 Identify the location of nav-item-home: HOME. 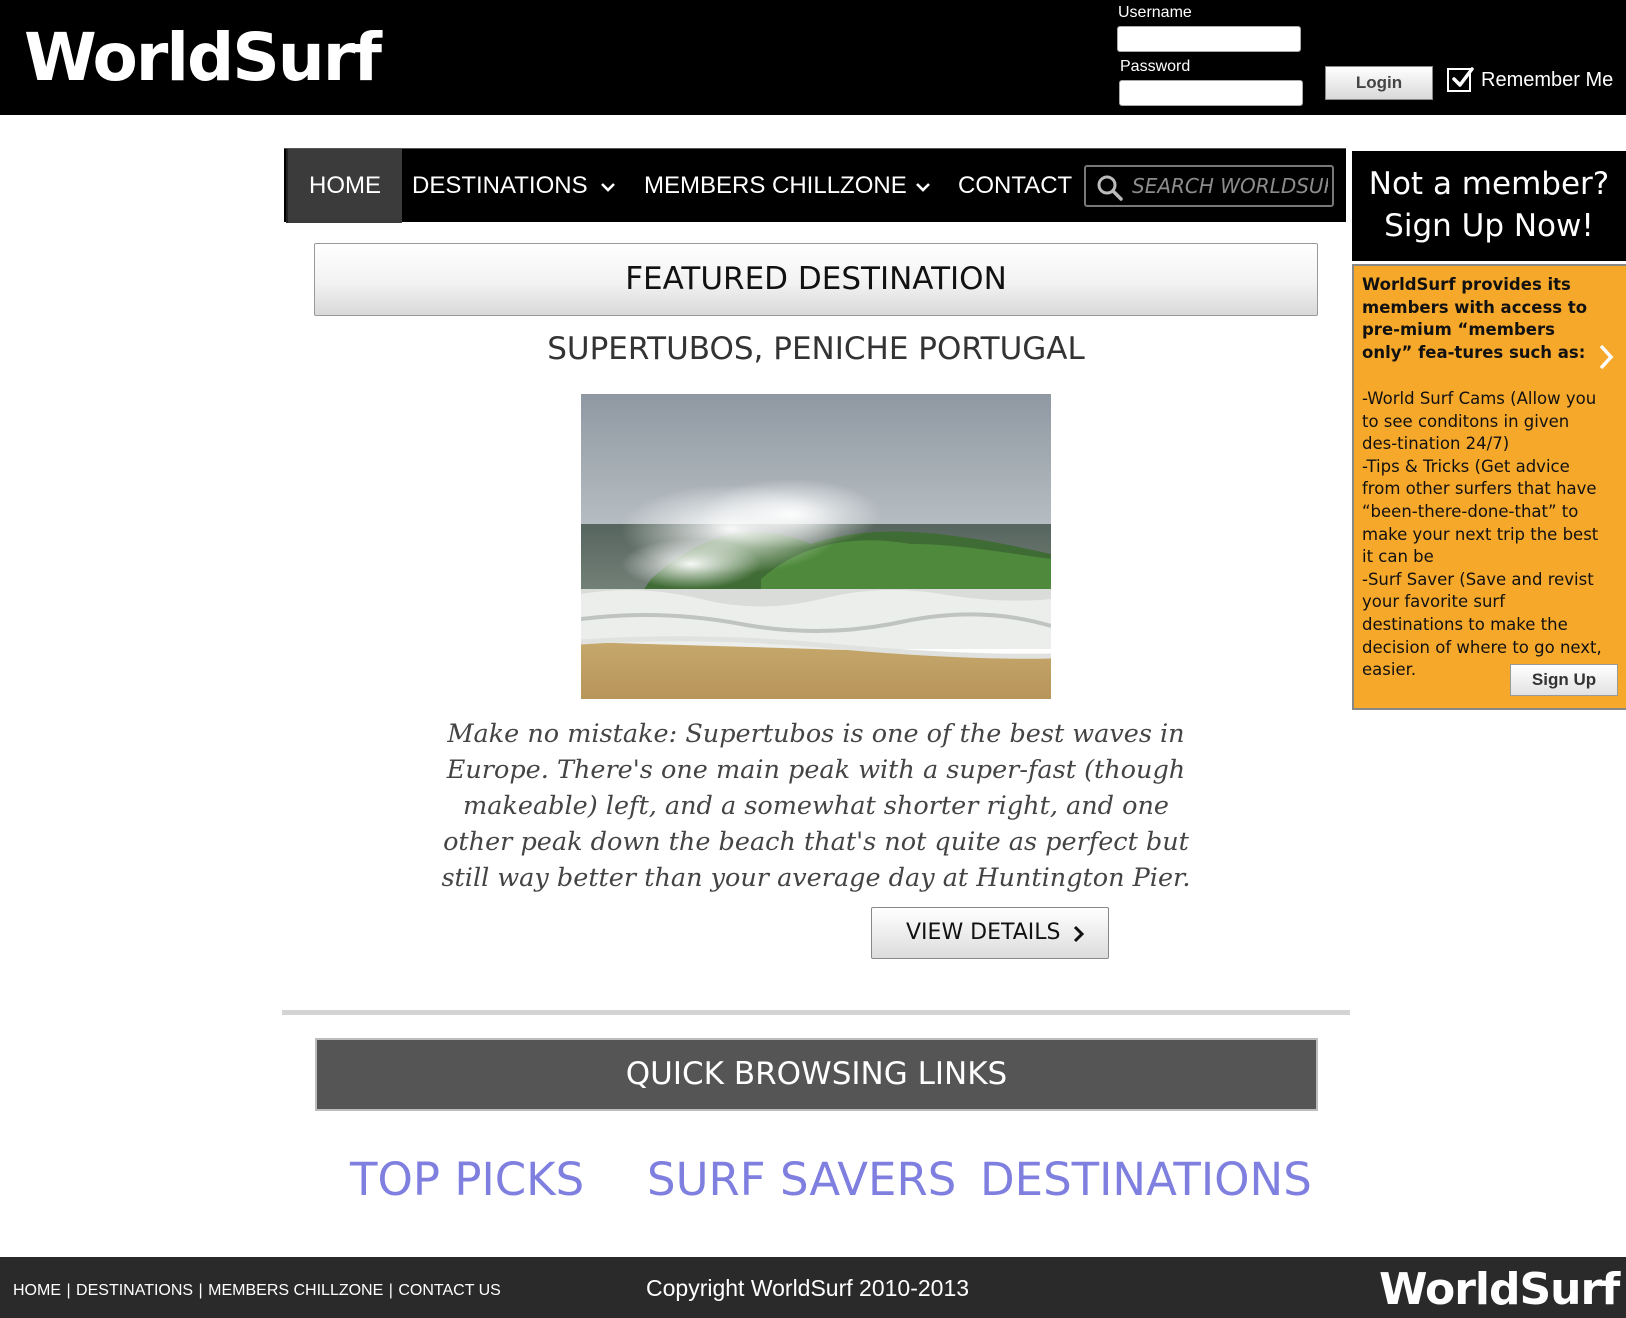
(344, 186).